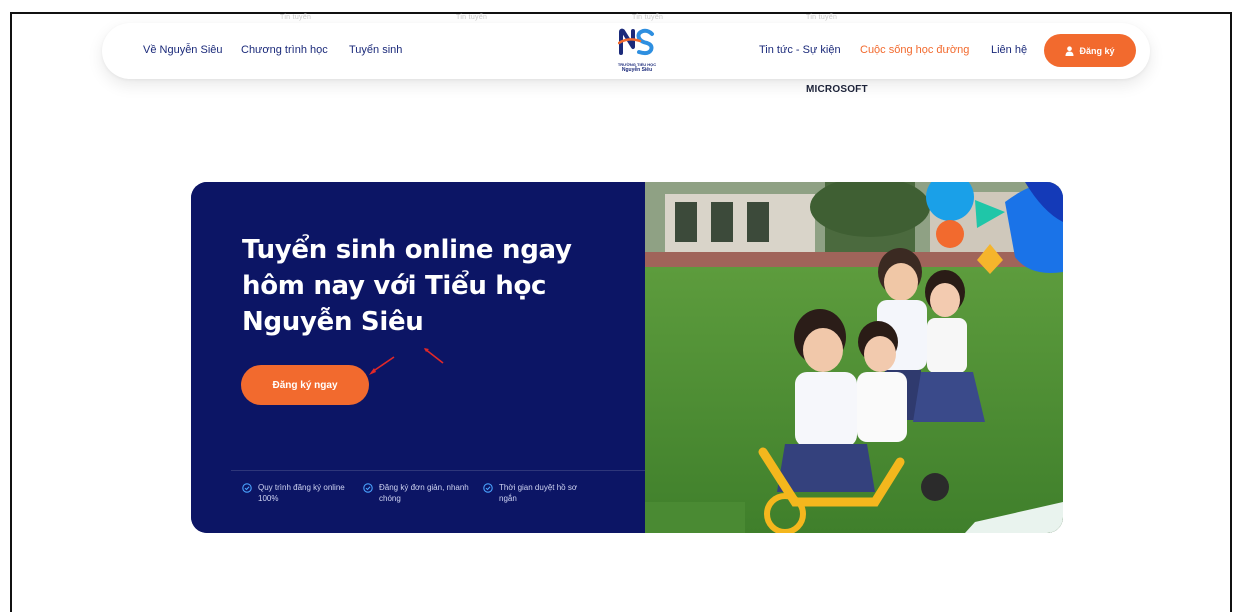  Describe the element at coordinates (837, 89) in the screenshot. I see `microsoft-label: MICROSOFT` at that location.